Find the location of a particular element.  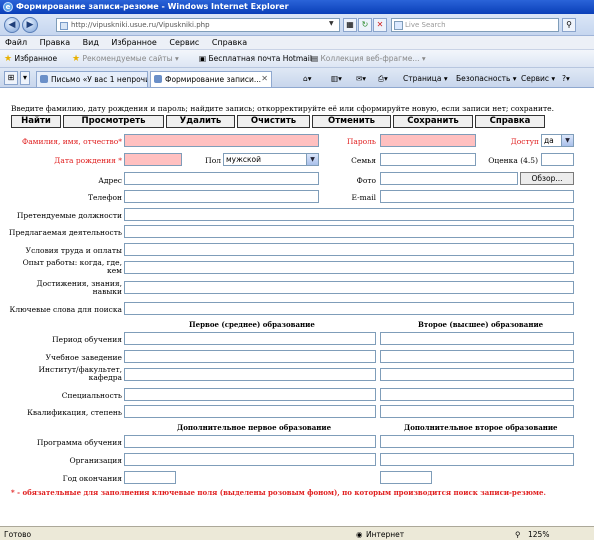

print-icon: ⎙▾ is located at coordinates (383, 79).